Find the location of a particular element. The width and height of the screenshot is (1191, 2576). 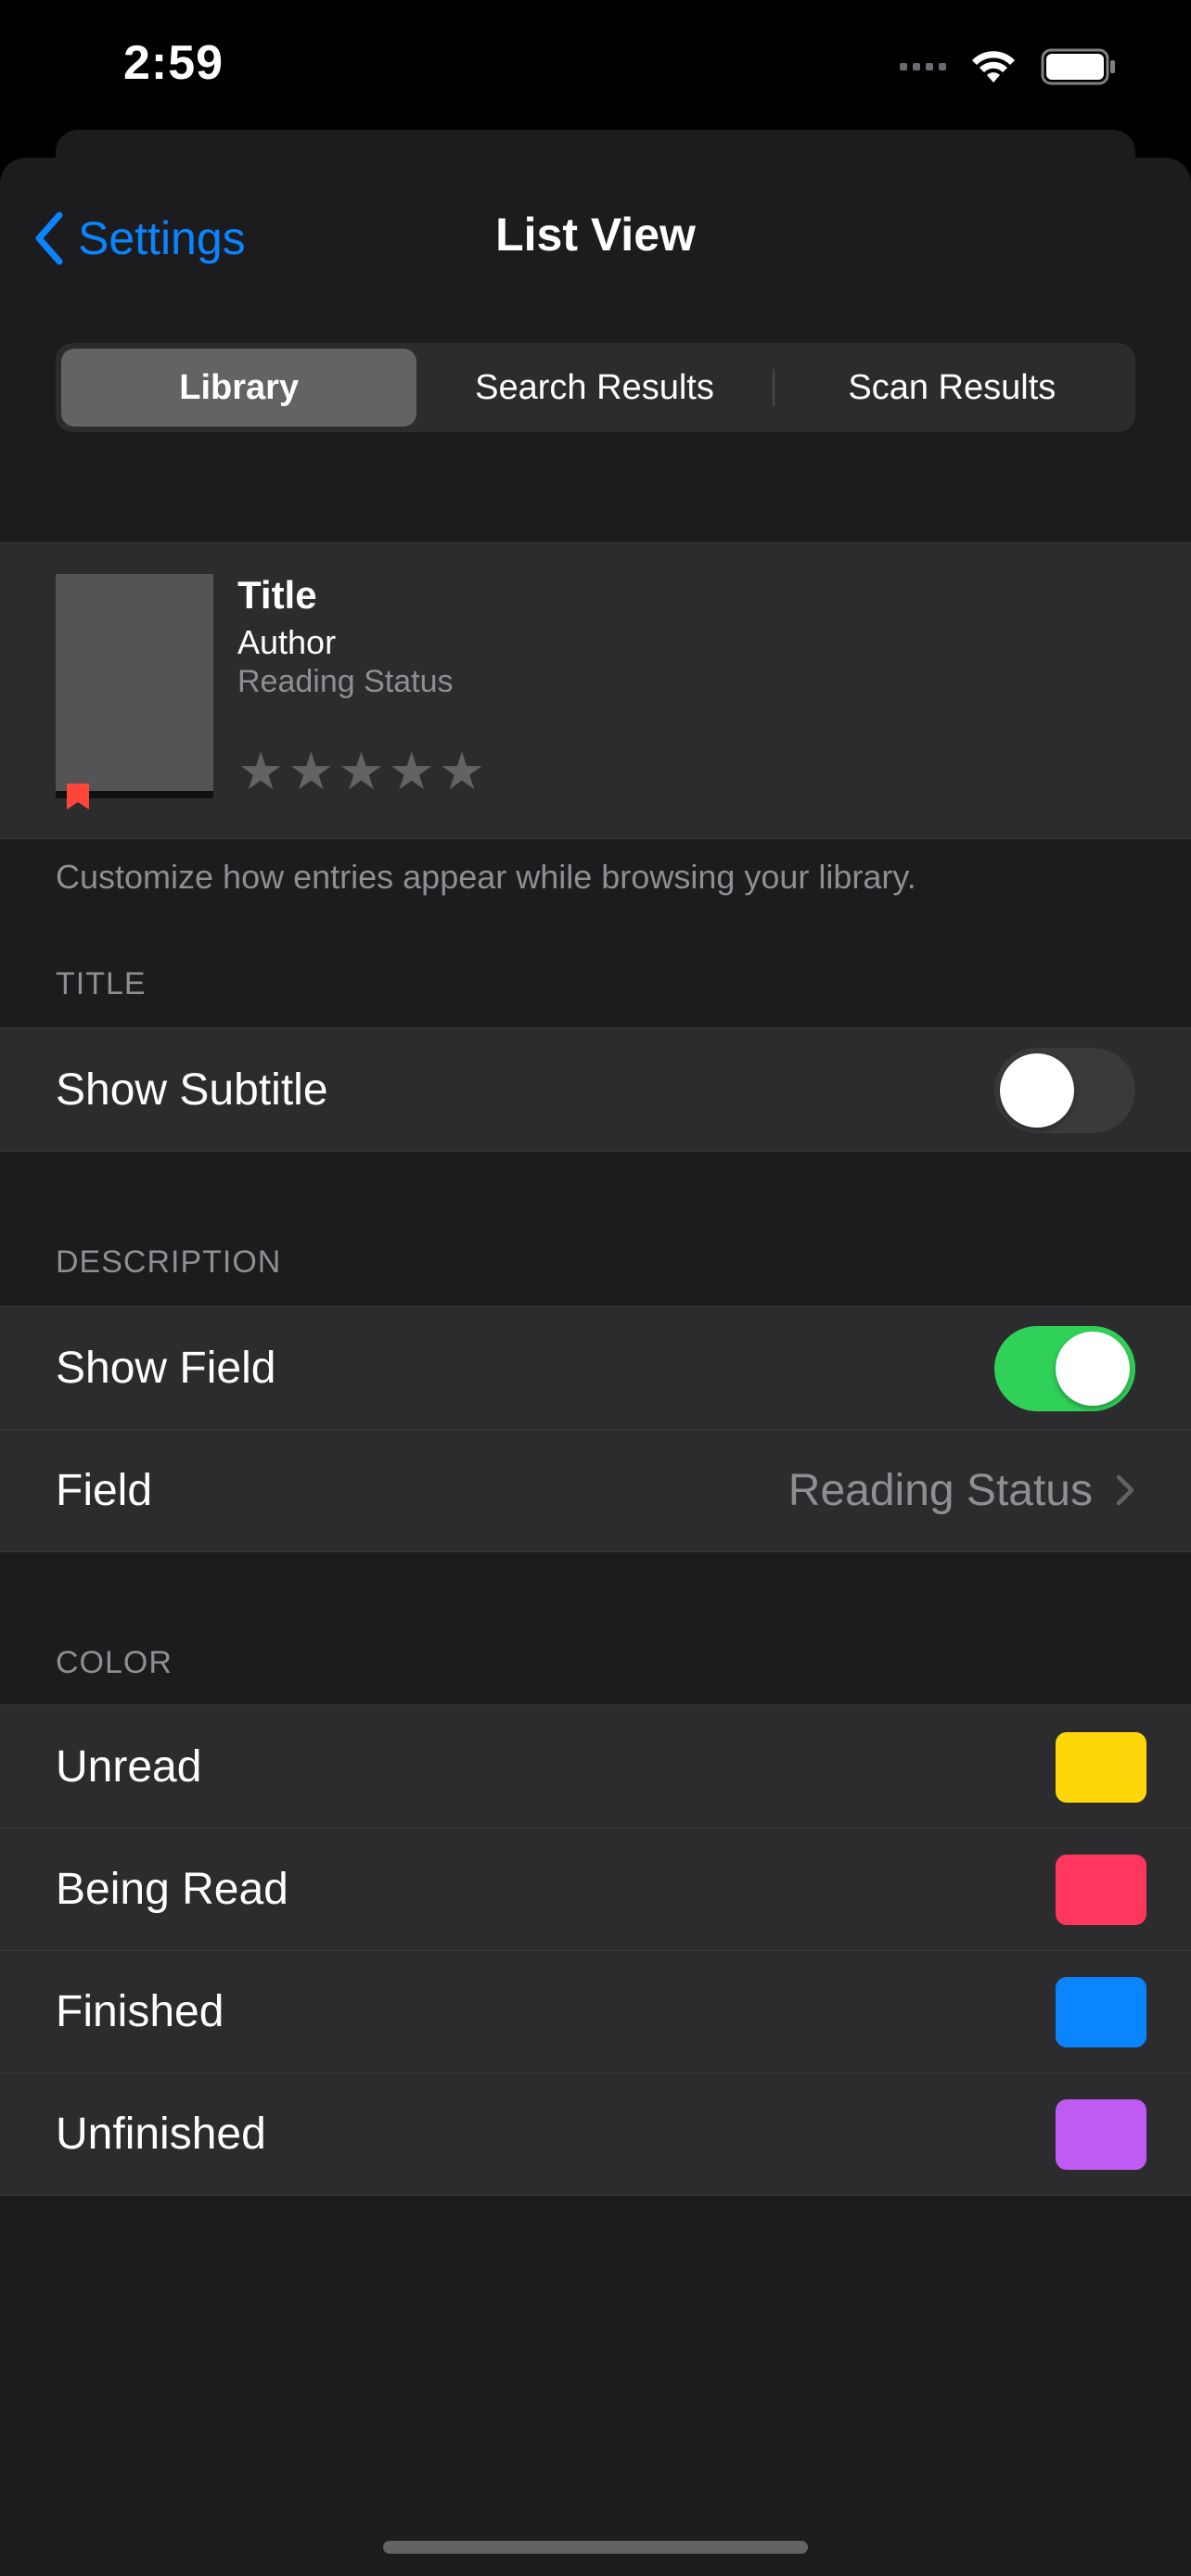

show-subtitle-toggle is located at coordinates (1064, 1090).